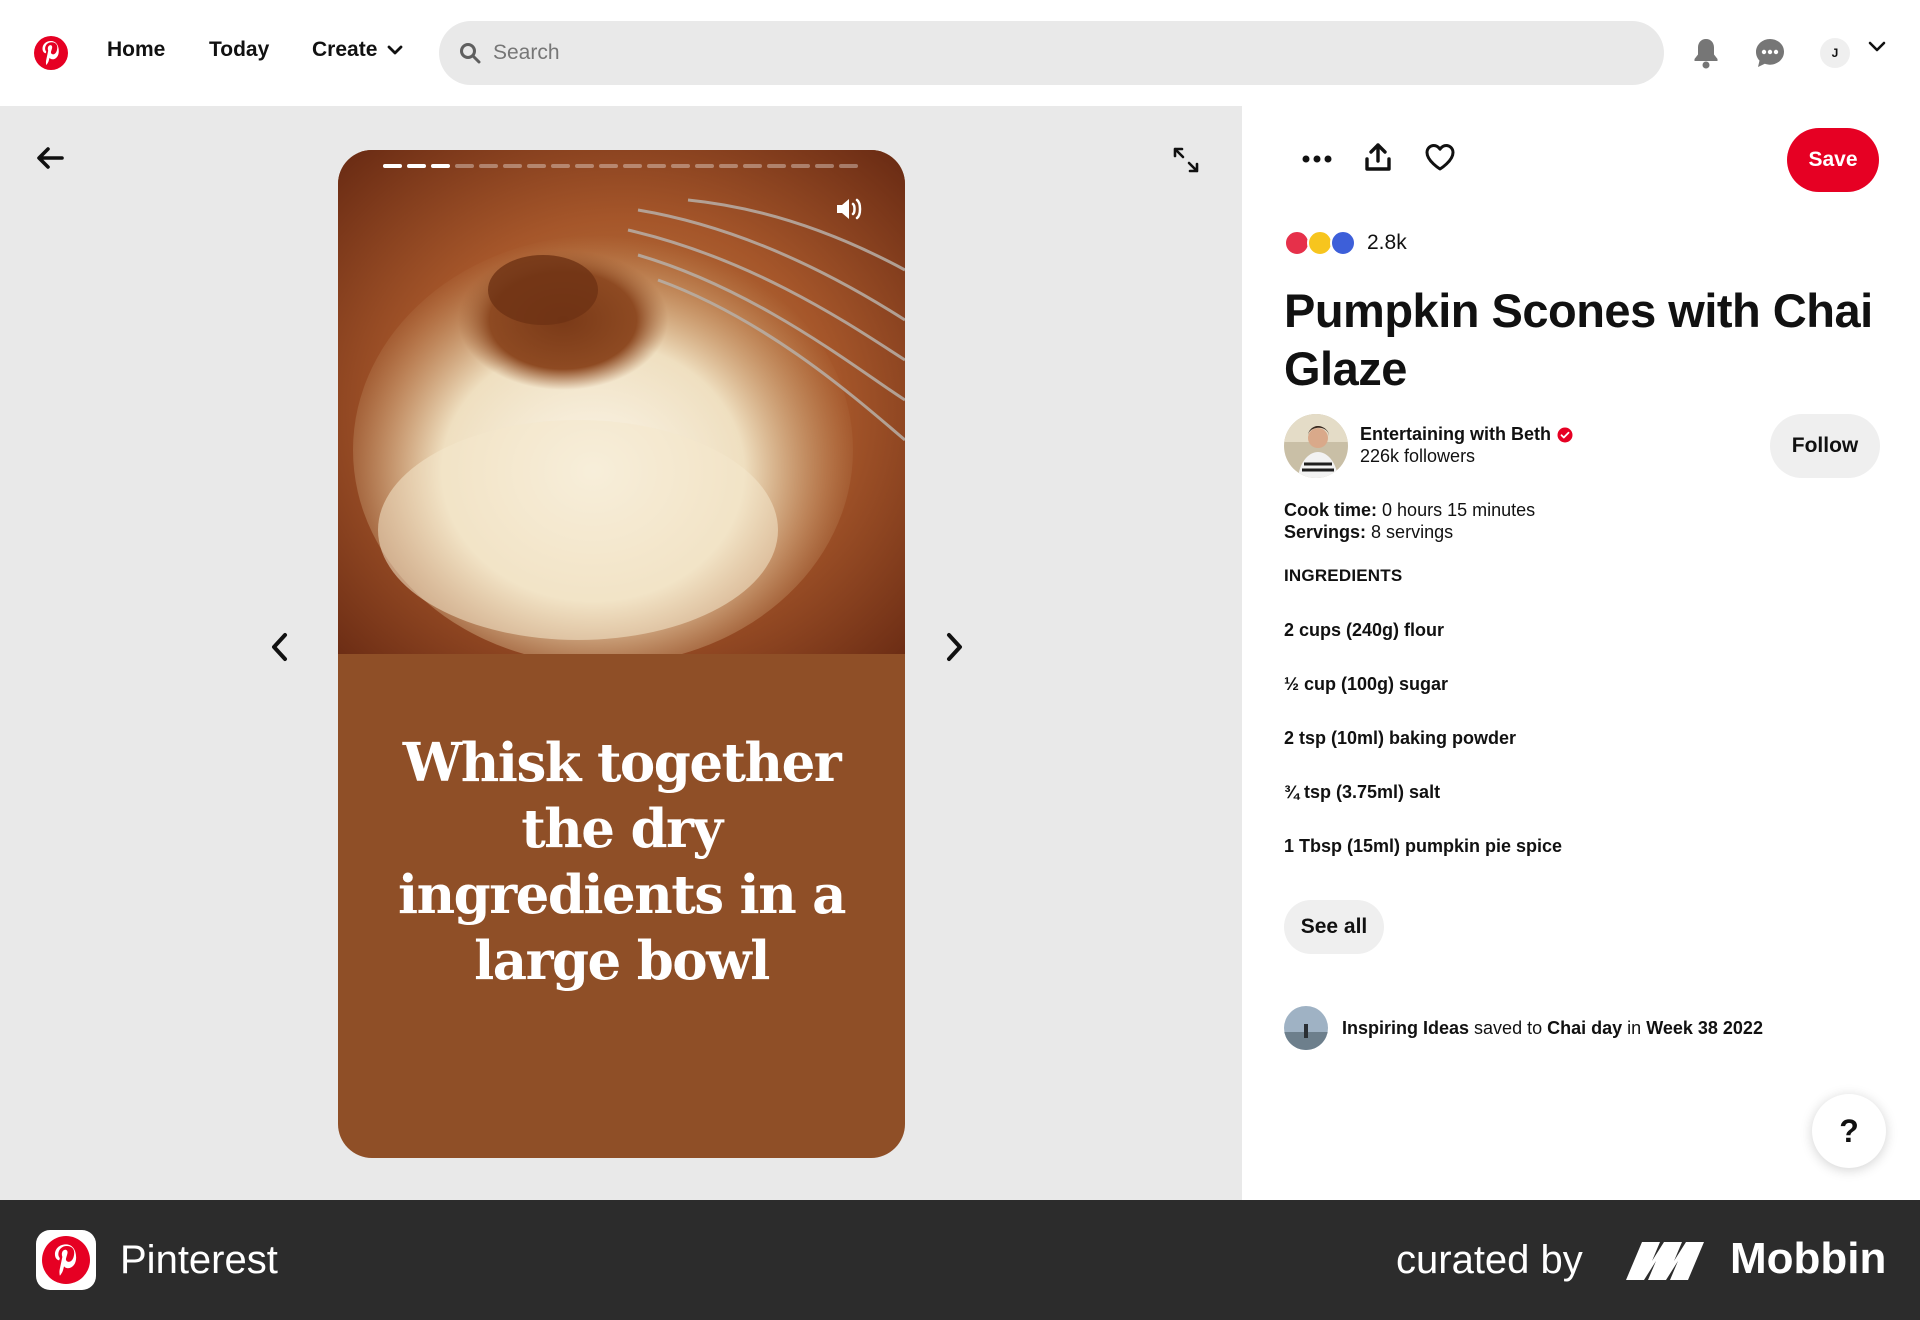  I want to click on creator-name: Entertaining with Beth, so click(1455, 434).